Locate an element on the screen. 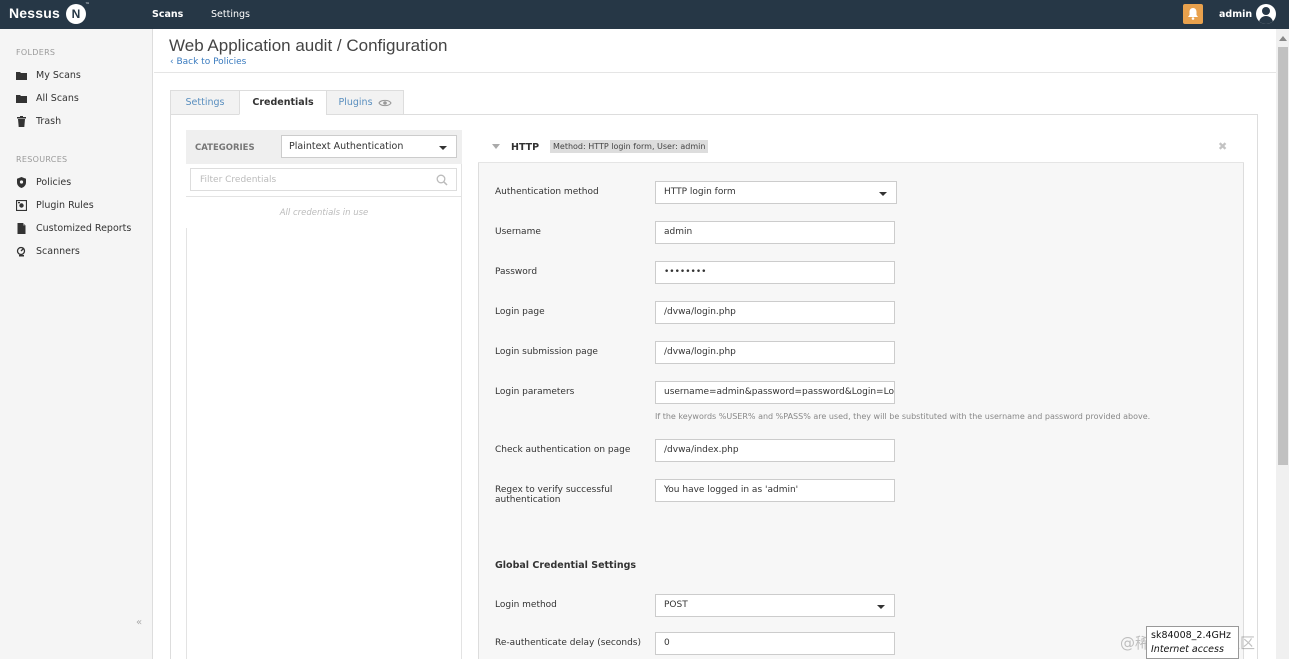 The height and width of the screenshot is (659, 1289). categories-select: Plaintext Authentication is located at coordinates (369, 146).